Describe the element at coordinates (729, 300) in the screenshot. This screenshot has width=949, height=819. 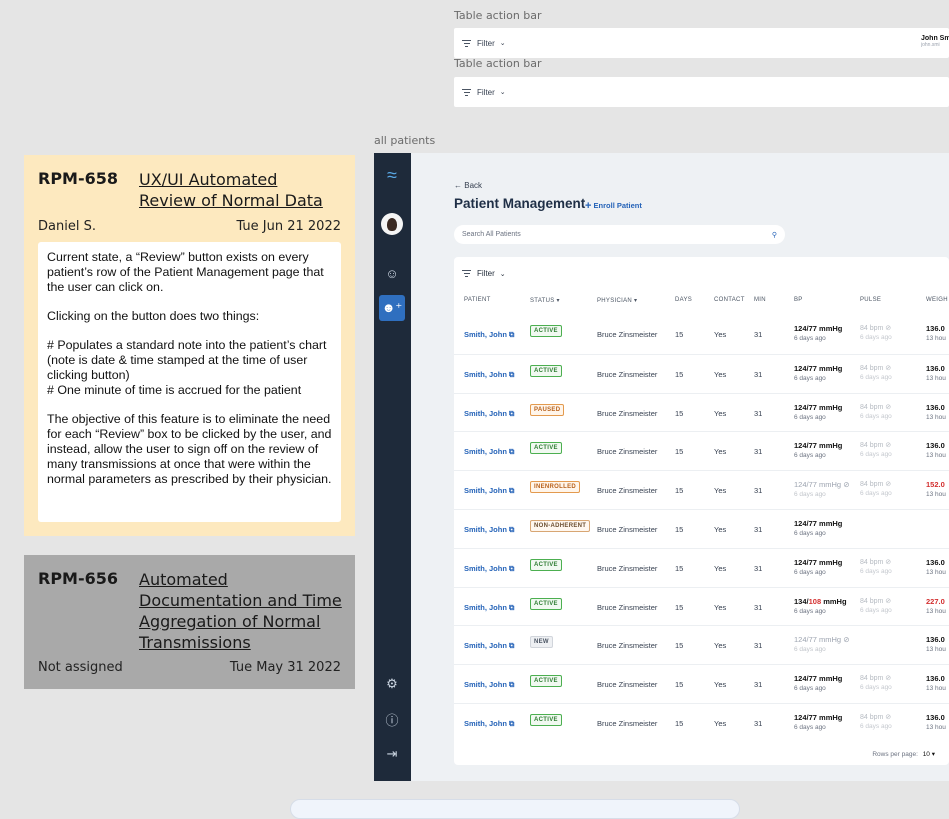
I see `col-contact: CONTACT` at that location.